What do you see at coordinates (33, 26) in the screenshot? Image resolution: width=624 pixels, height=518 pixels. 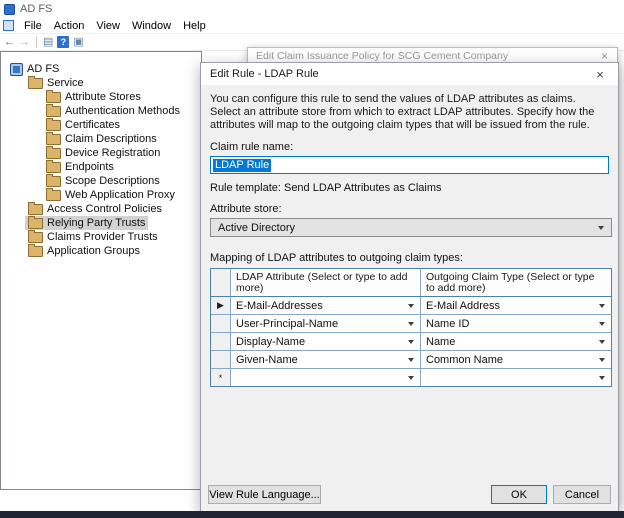 I see `menu-file: File` at bounding box center [33, 26].